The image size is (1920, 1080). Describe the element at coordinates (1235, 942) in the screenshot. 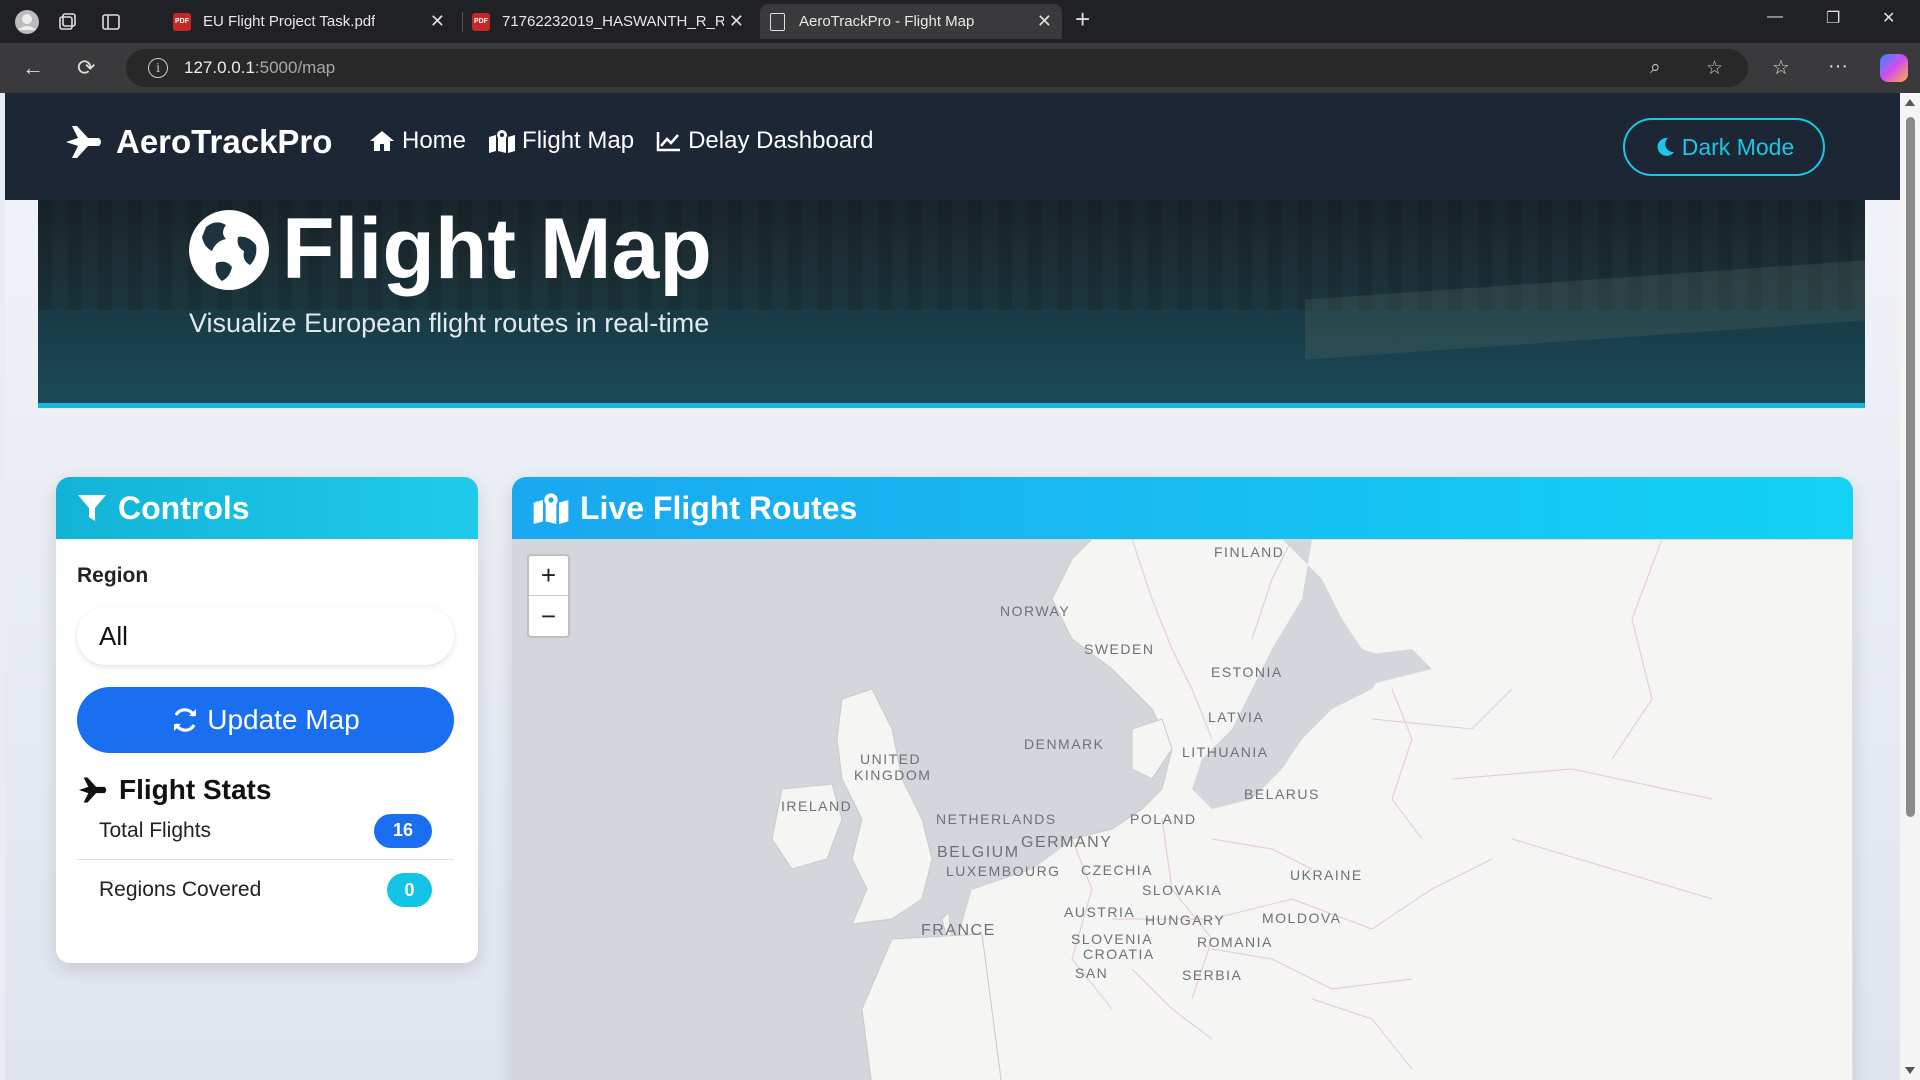

I see `map-label-romania: ROMANIA` at that location.